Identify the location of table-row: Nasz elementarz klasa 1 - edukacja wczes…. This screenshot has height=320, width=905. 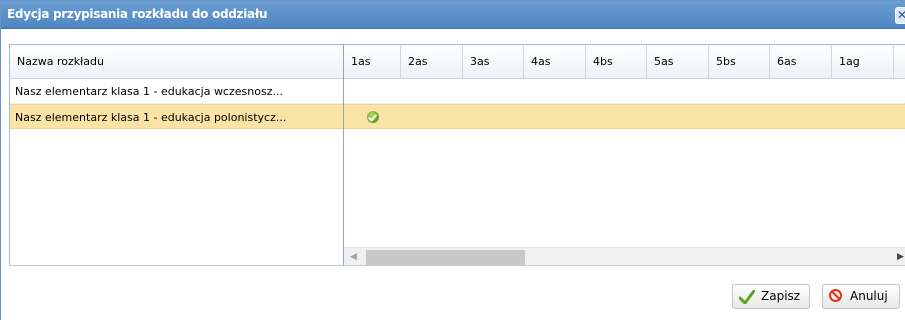
(457, 91).